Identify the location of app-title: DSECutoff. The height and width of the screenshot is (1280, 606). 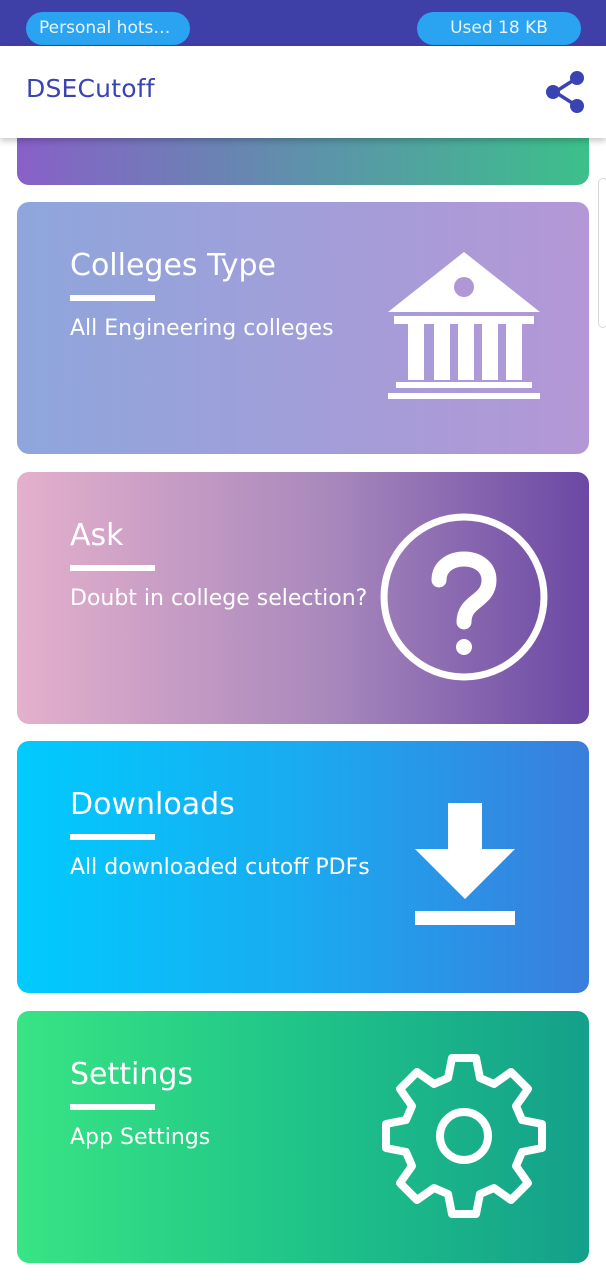
(90, 88).